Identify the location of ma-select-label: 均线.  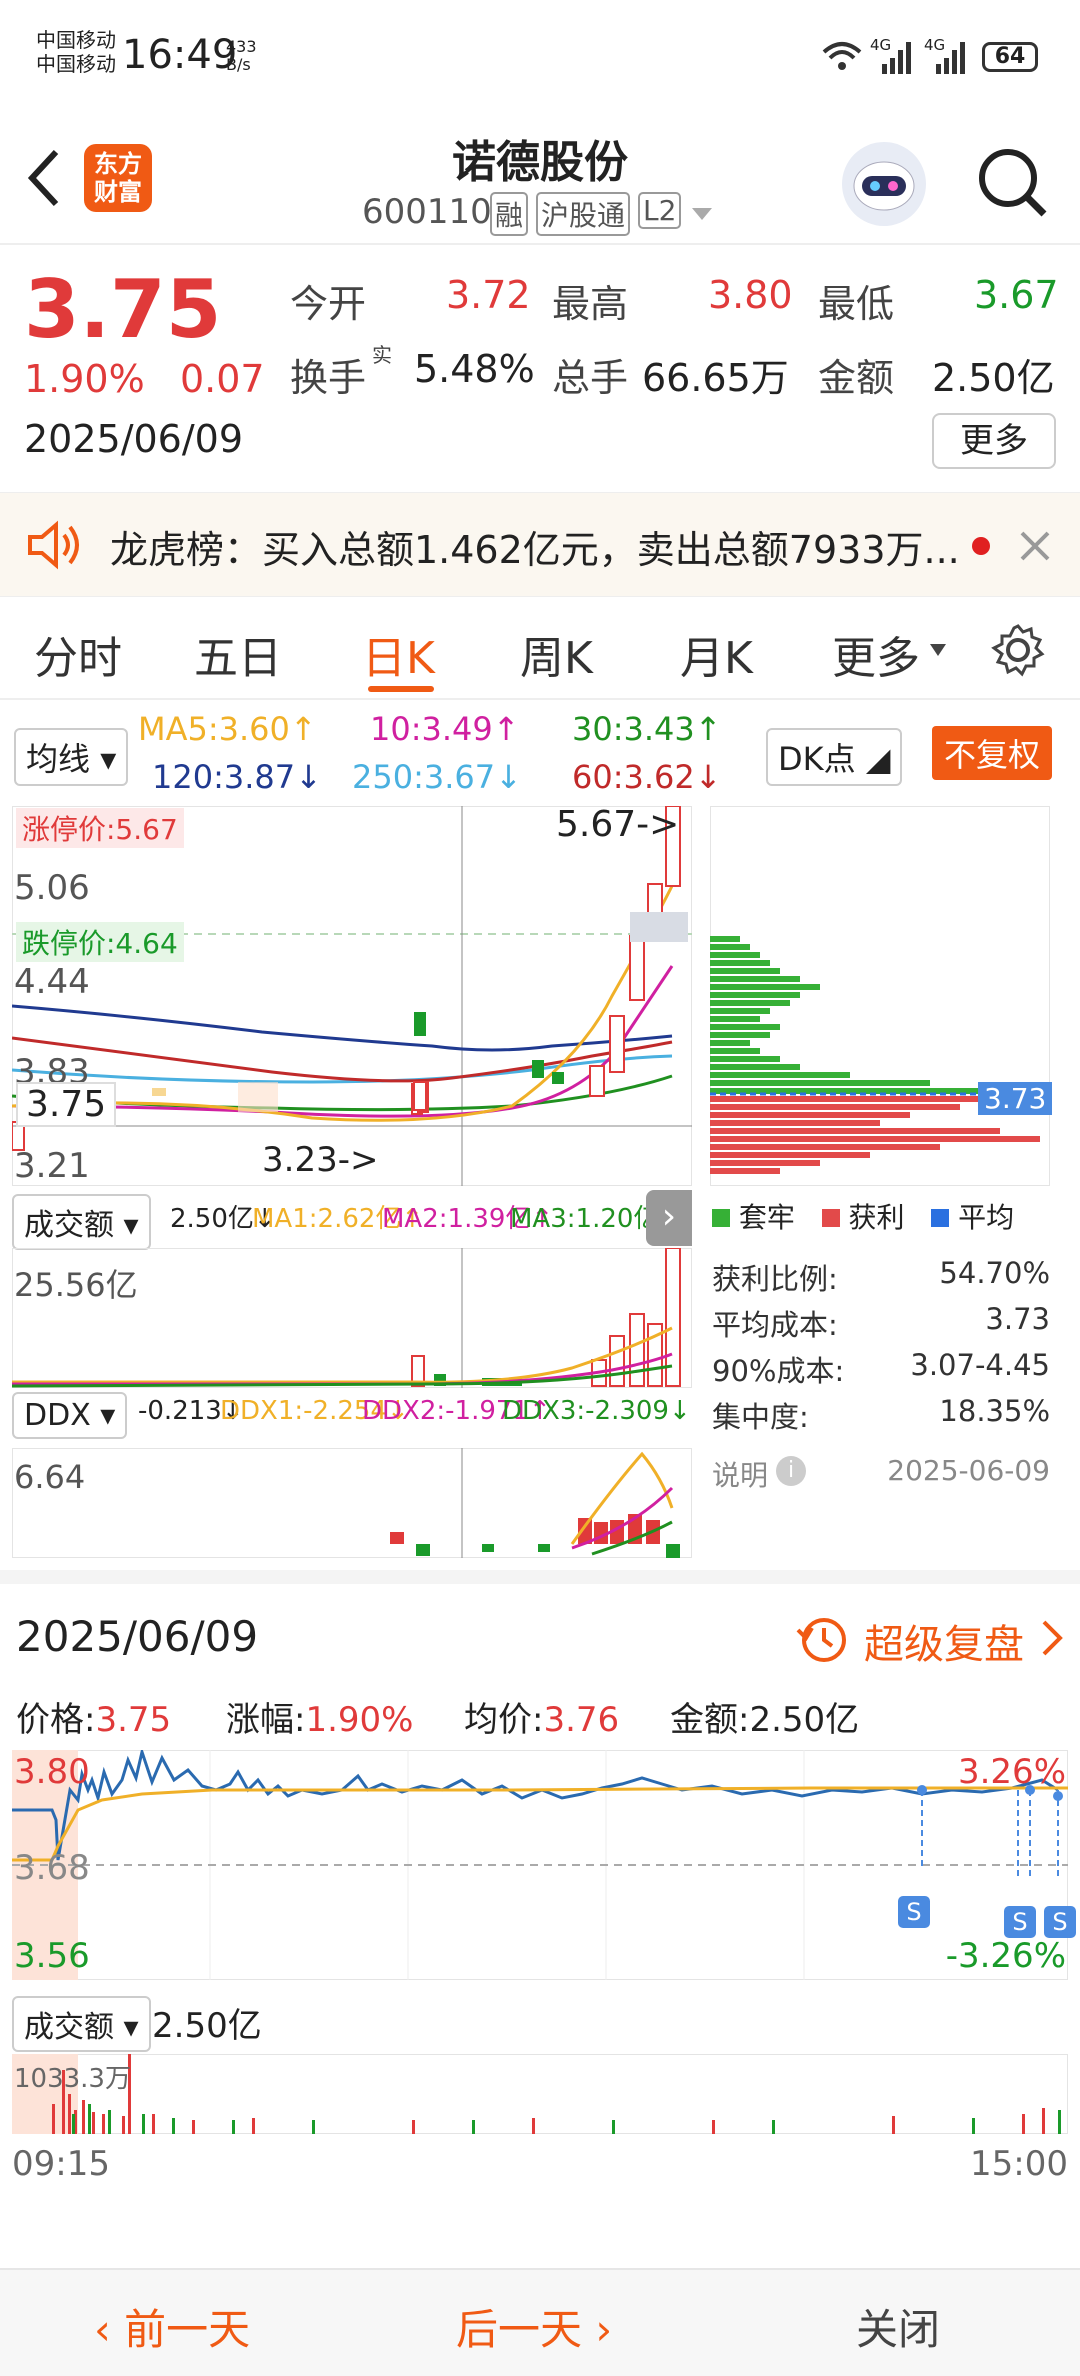
(58, 759).